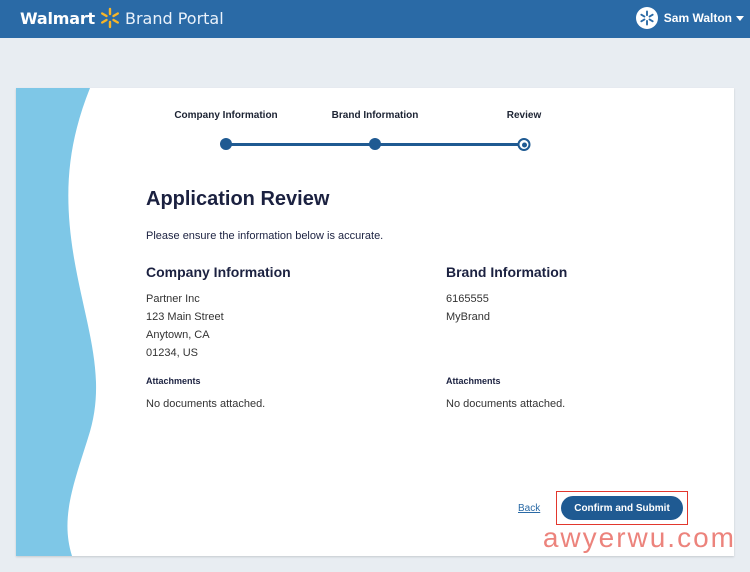  I want to click on company-attachments-value: No documents attached., so click(206, 404).